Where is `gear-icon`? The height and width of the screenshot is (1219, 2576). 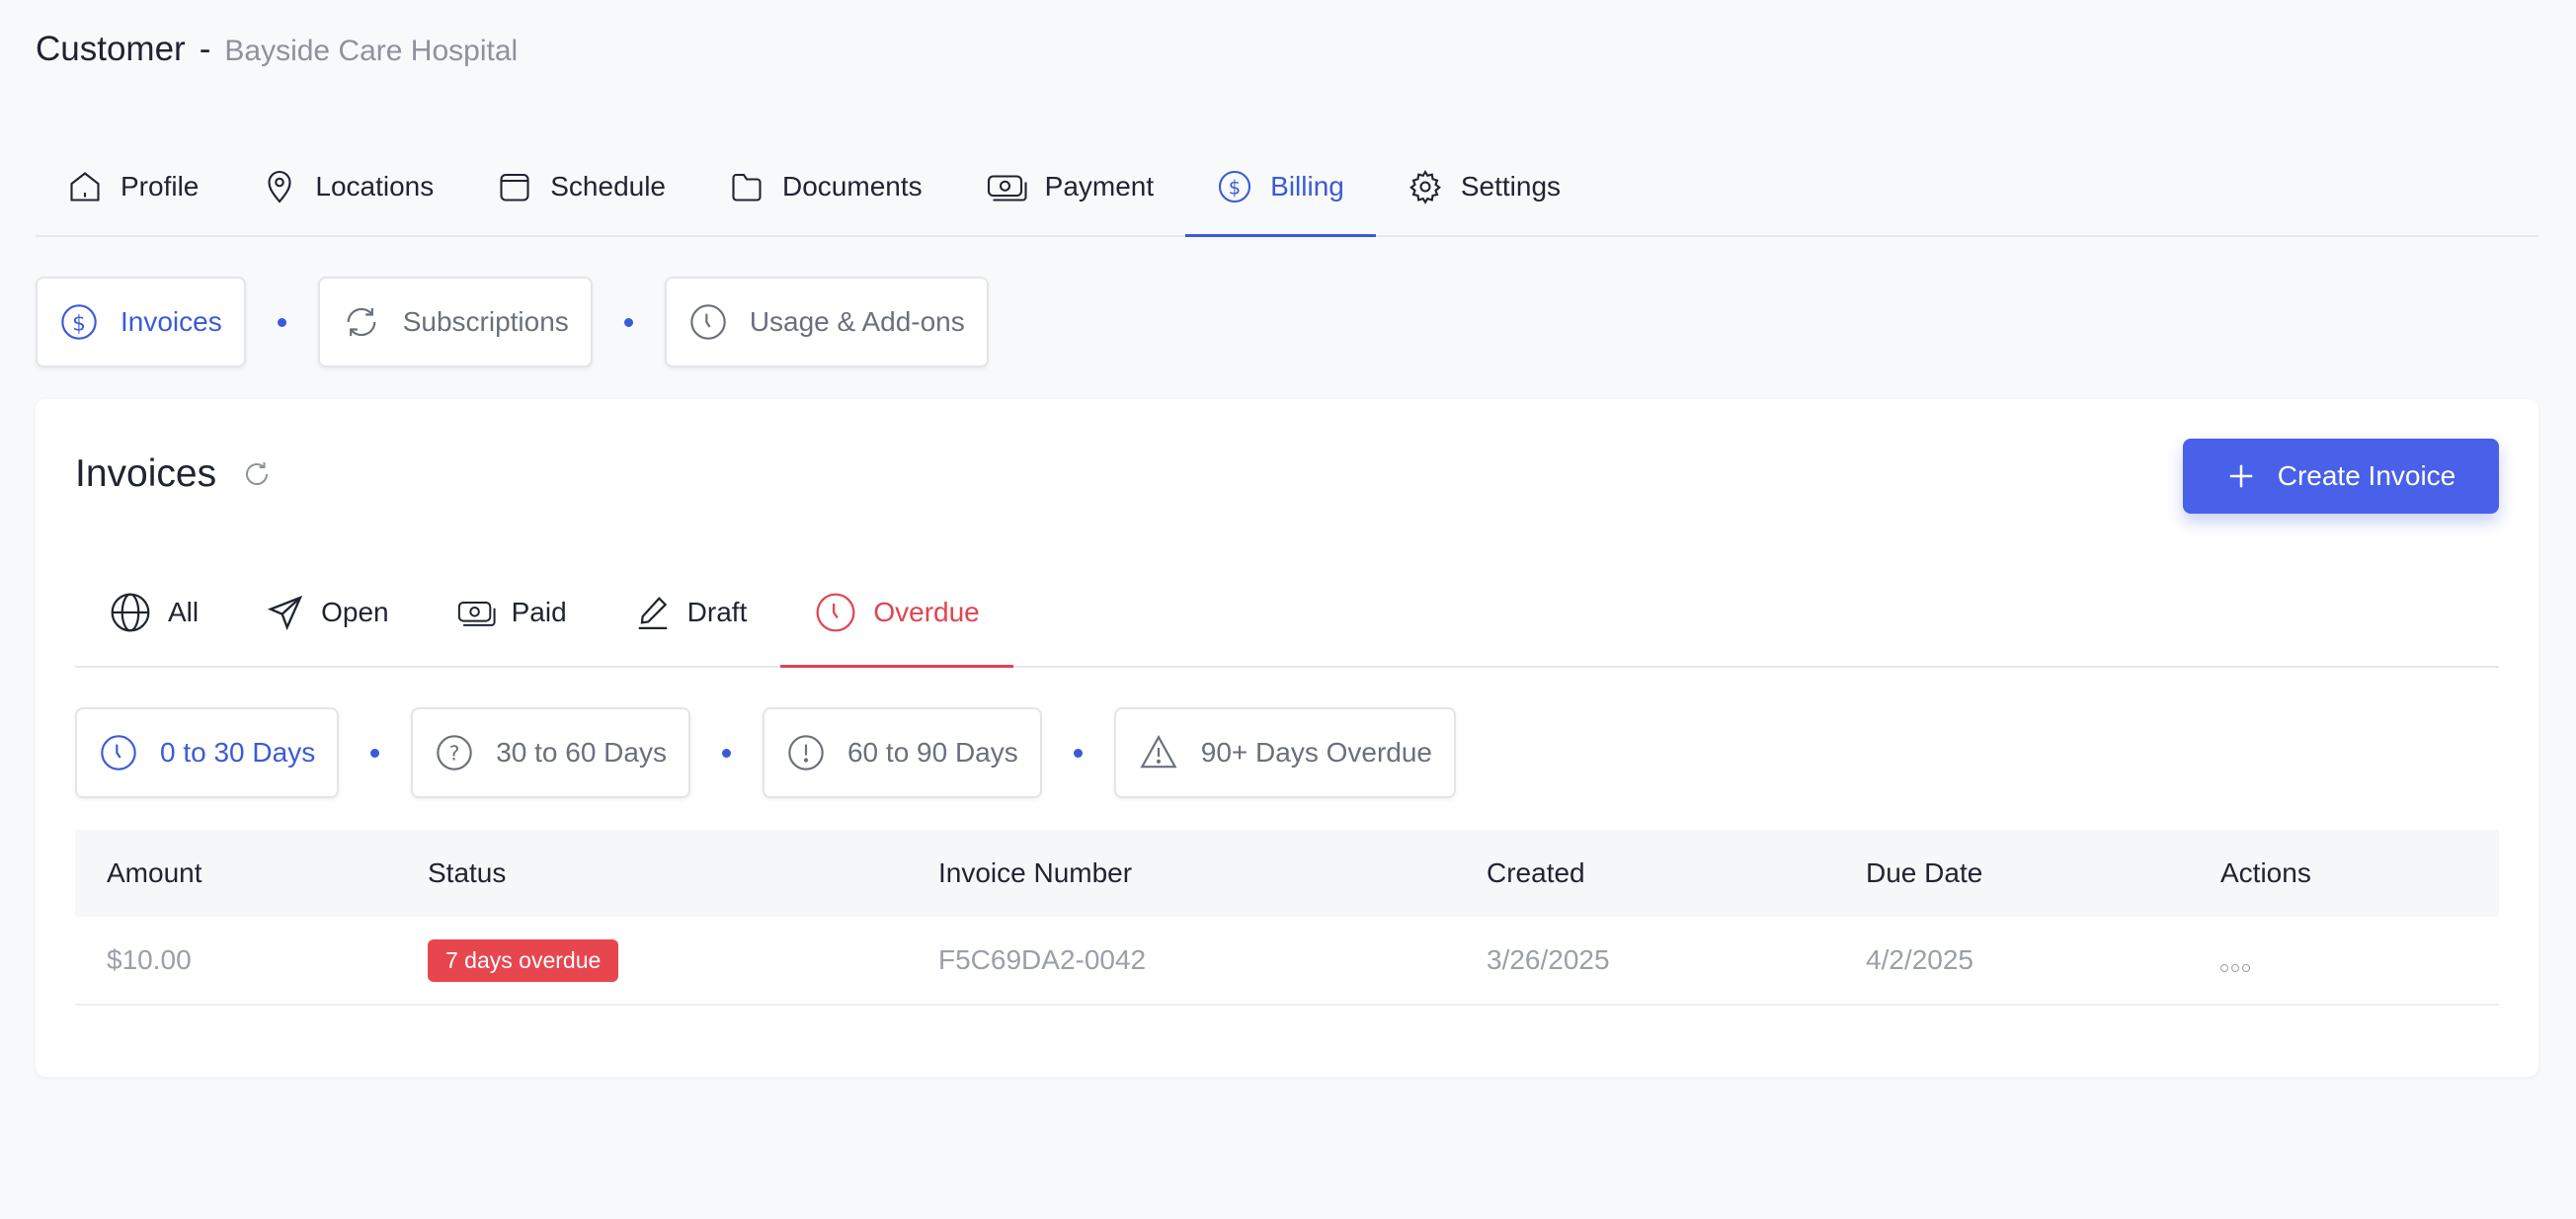 gear-icon is located at coordinates (1425, 186).